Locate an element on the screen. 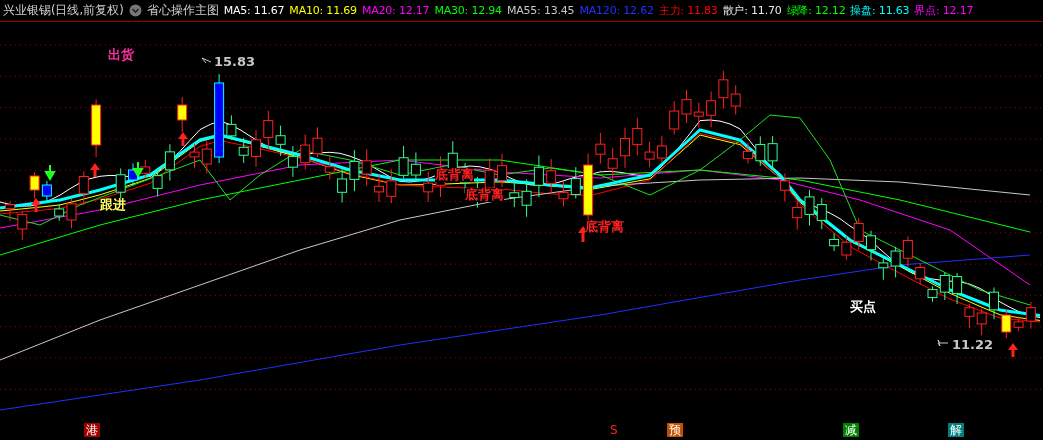 The width and height of the screenshot is (1043, 440). legend-value: MA10: 11.69 is located at coordinates (323, 10).